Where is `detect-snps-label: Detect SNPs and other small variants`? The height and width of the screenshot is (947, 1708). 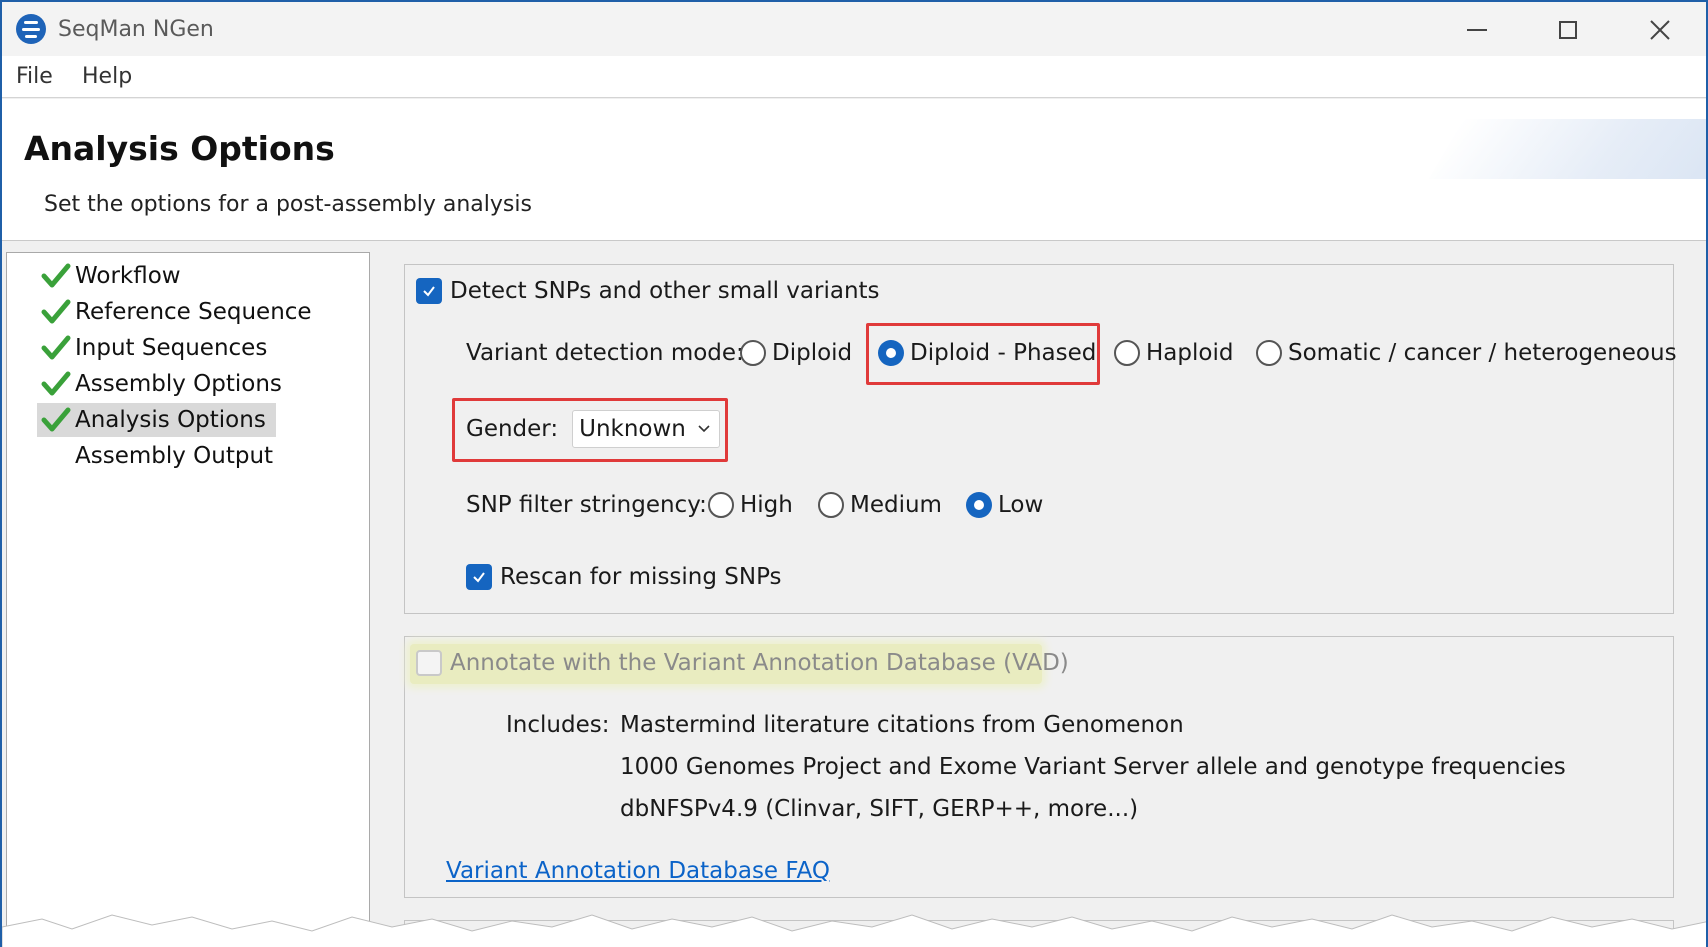 detect-snps-label: Detect SNPs and other small variants is located at coordinates (665, 291).